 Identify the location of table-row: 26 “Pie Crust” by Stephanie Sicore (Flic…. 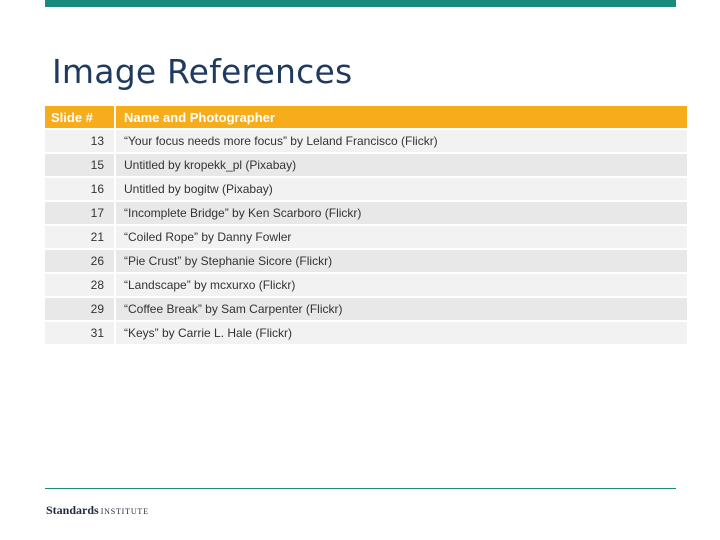
(366, 260).